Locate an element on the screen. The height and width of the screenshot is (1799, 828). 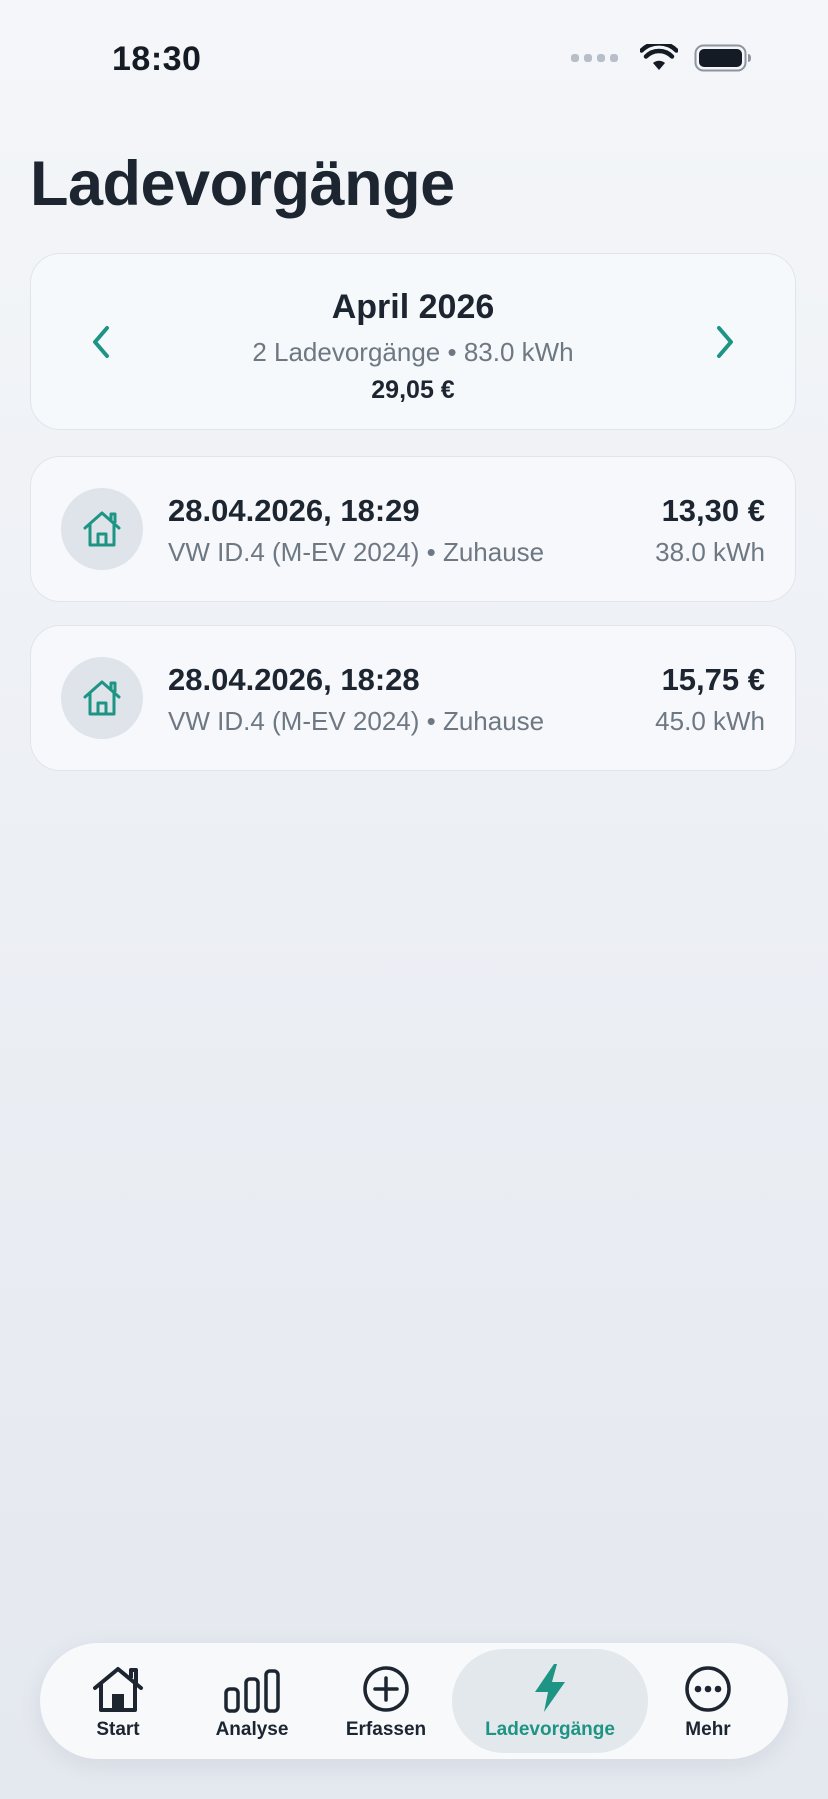
tab-analyse: Analyse is located at coordinates (252, 1701).